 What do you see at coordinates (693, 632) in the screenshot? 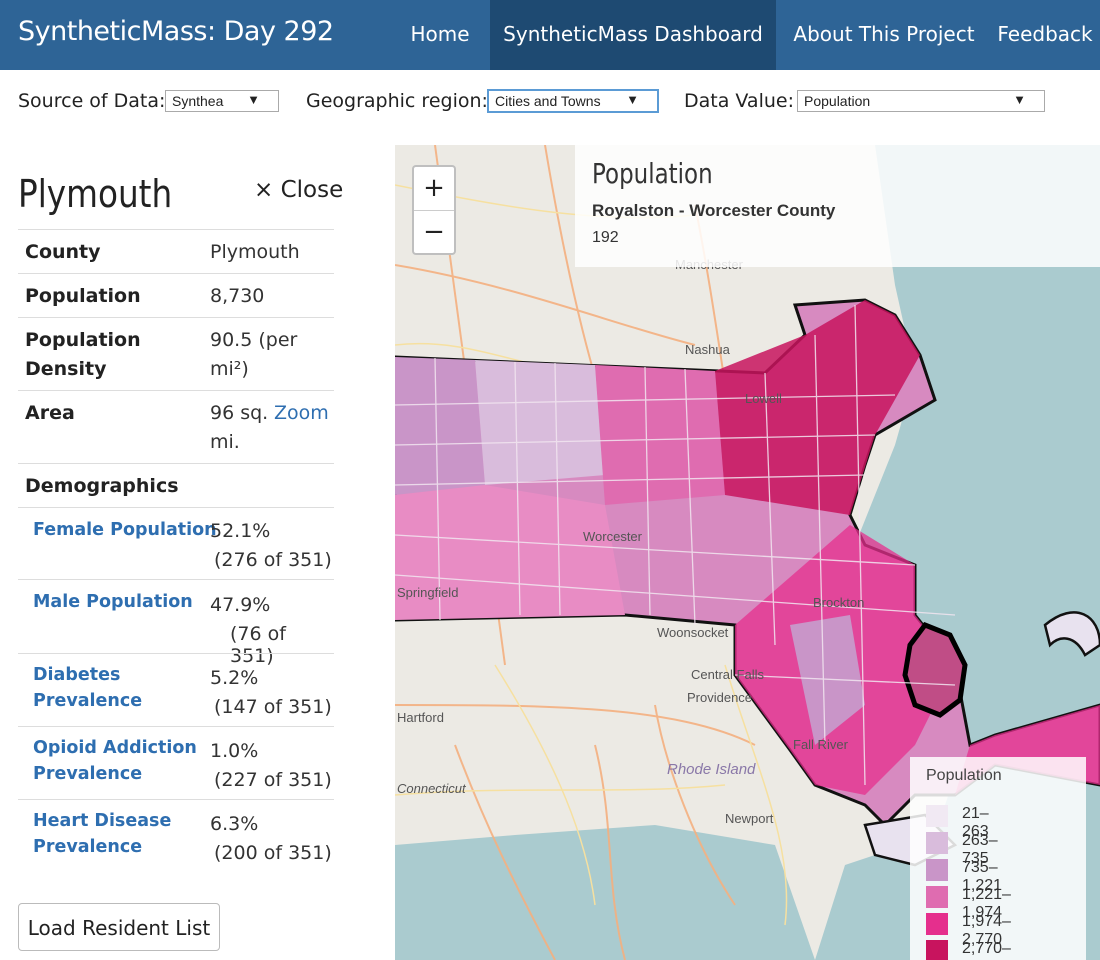
I see `map-label: Woonsocket` at bounding box center [693, 632].